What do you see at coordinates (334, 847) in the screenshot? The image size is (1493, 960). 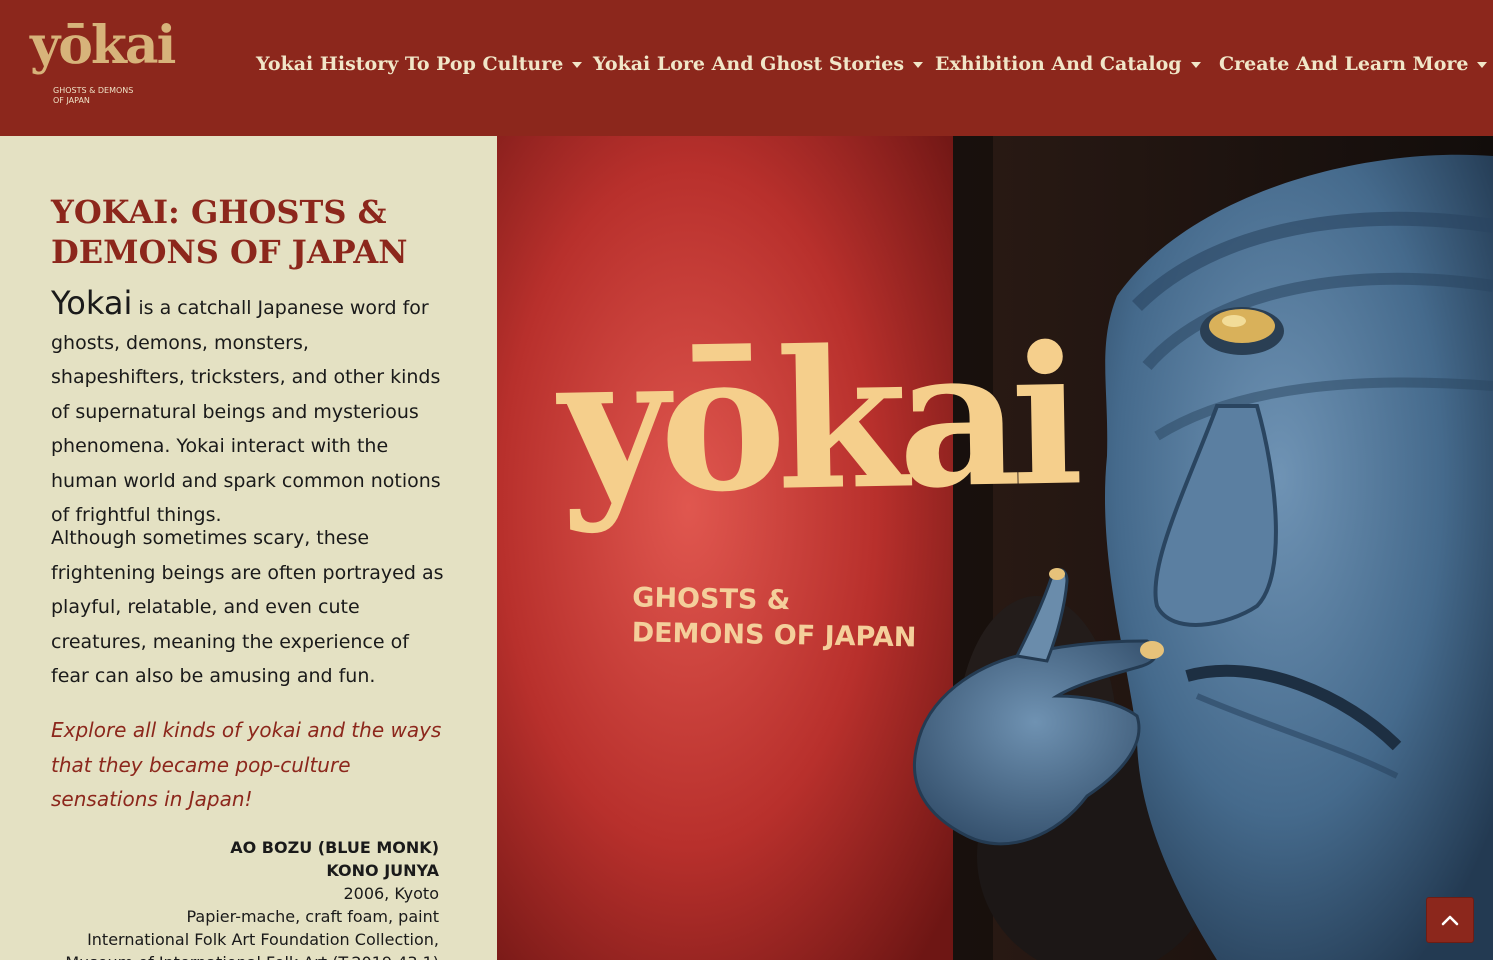 I see `caption-title: AO BOZU (BLUE MONK)` at bounding box center [334, 847].